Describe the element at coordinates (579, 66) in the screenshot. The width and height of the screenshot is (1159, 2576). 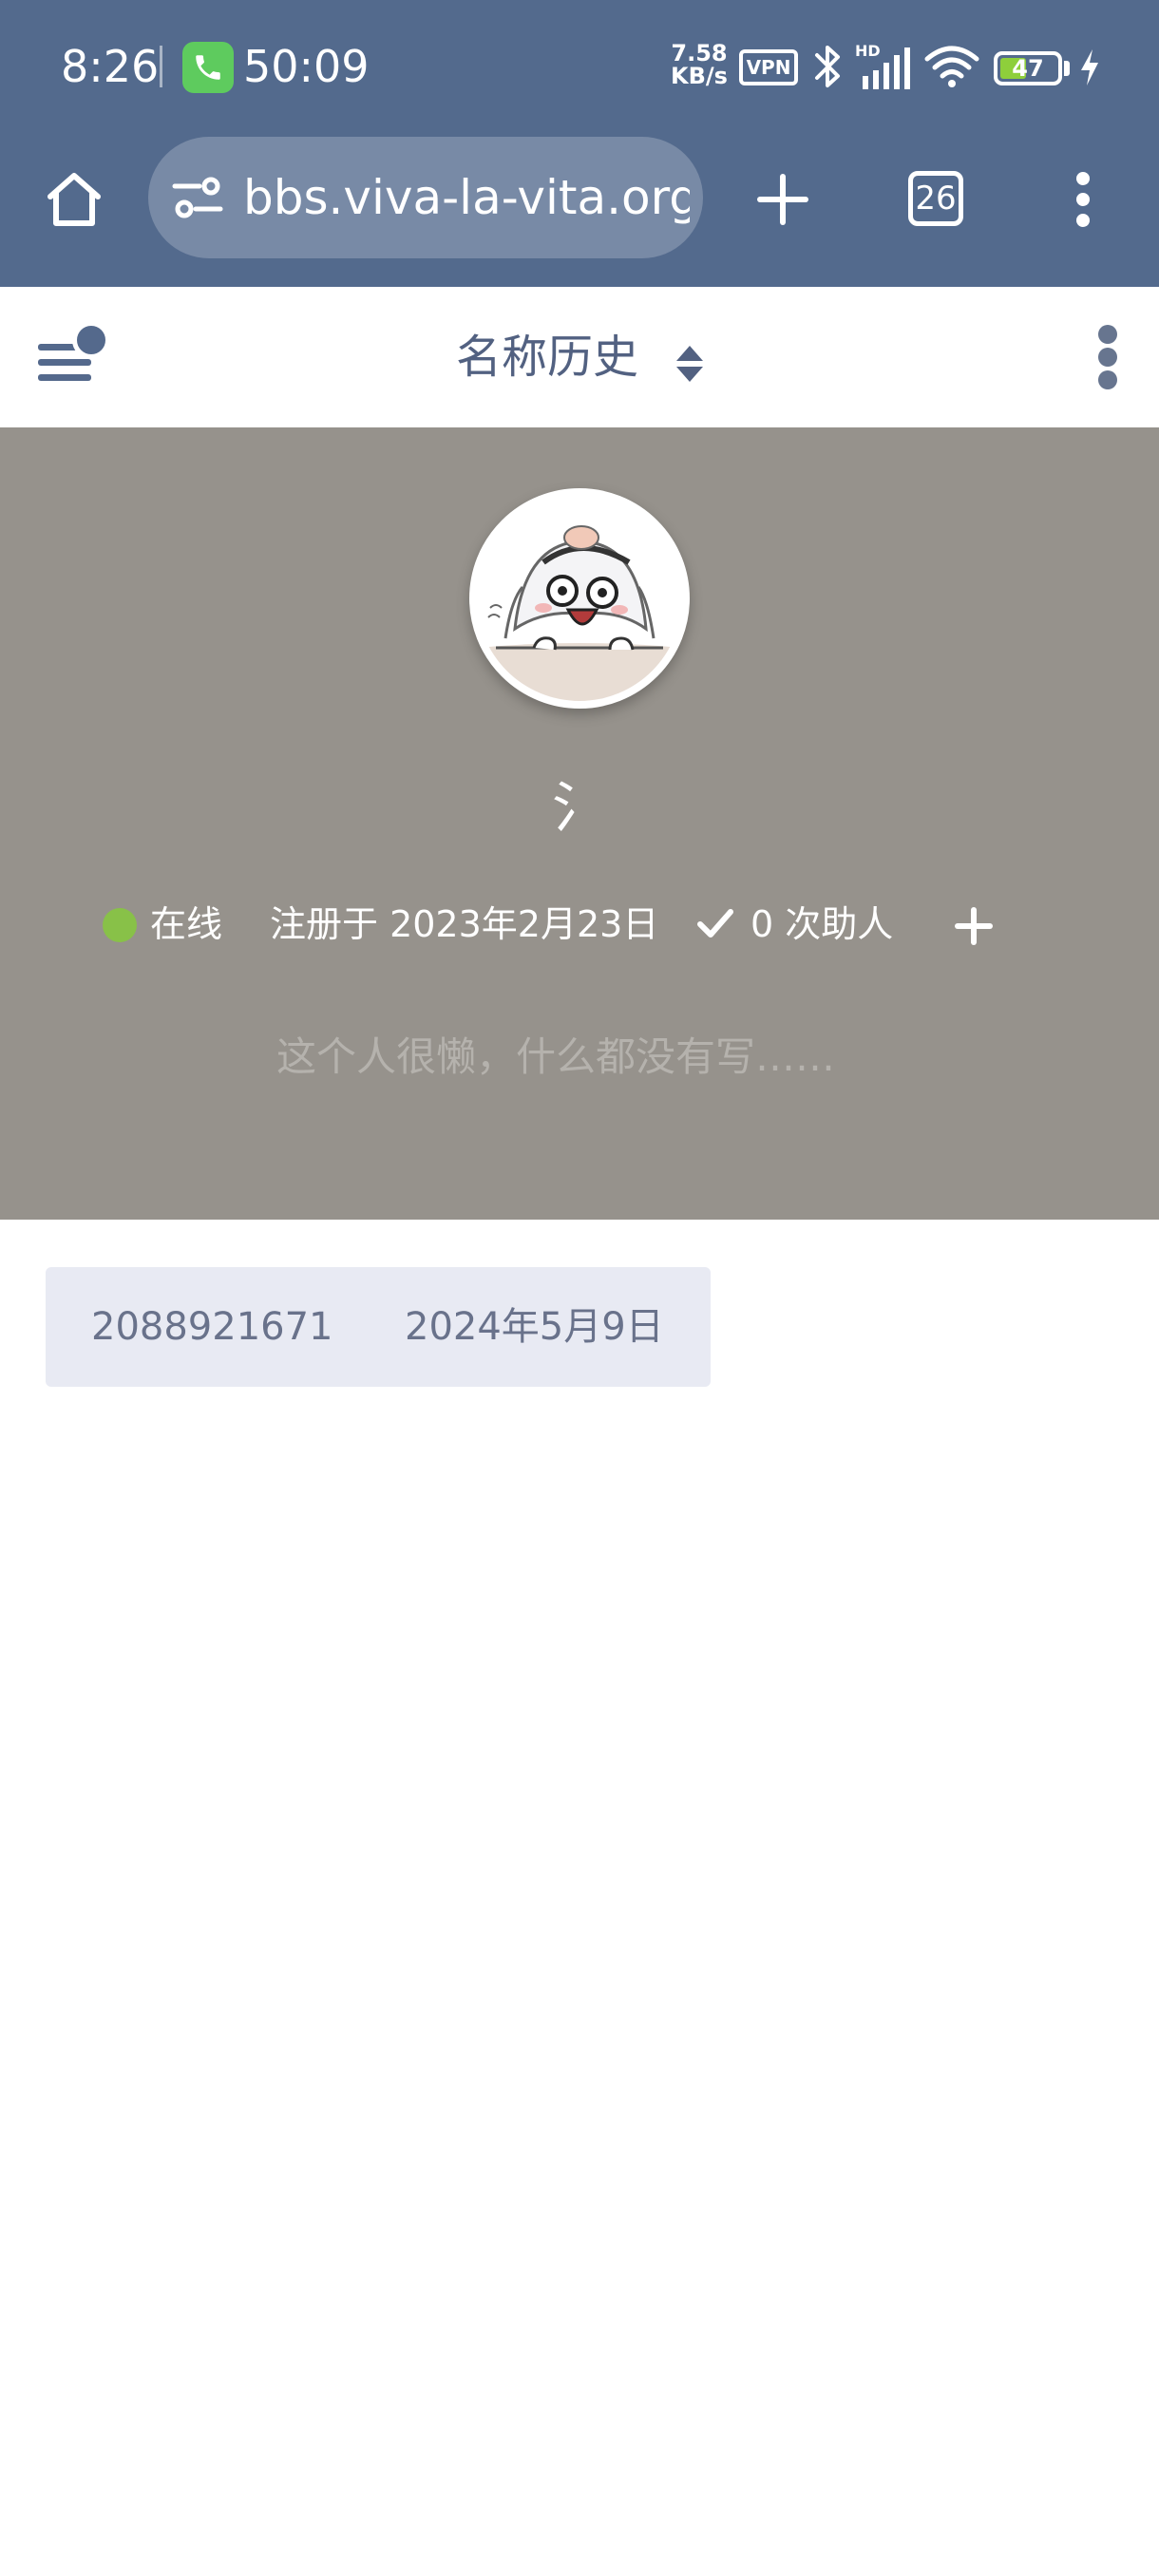
I see `status-bar: 8:26 50:09 7.58 KB/s VPN HD 47` at that location.